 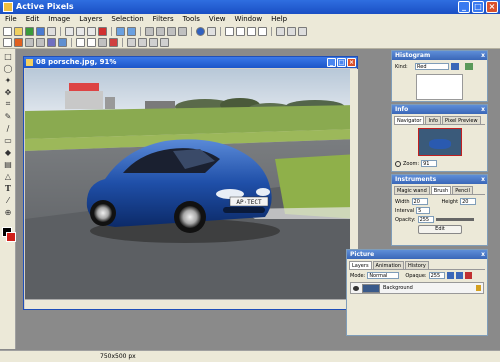 What do you see at coordinates (262, 31) in the screenshot?
I see `window-icon` at bounding box center [262, 31].